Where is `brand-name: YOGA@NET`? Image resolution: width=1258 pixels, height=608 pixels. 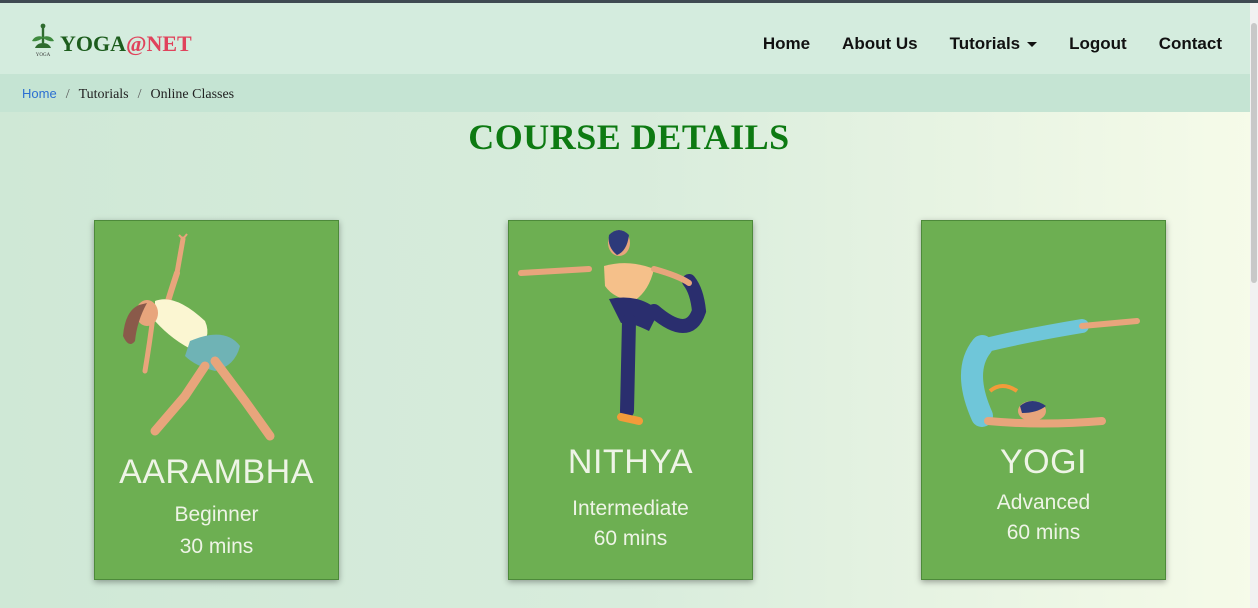
brand-name: YOGA@NET is located at coordinates (126, 44).